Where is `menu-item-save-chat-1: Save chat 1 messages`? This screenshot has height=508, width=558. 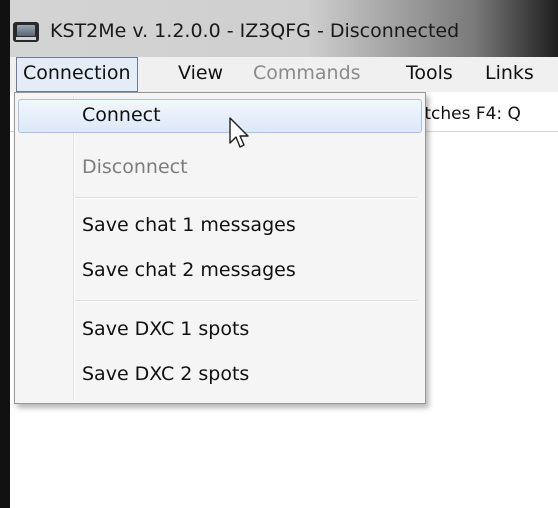
menu-item-save-chat-1: Save chat 1 messages is located at coordinates (220, 225).